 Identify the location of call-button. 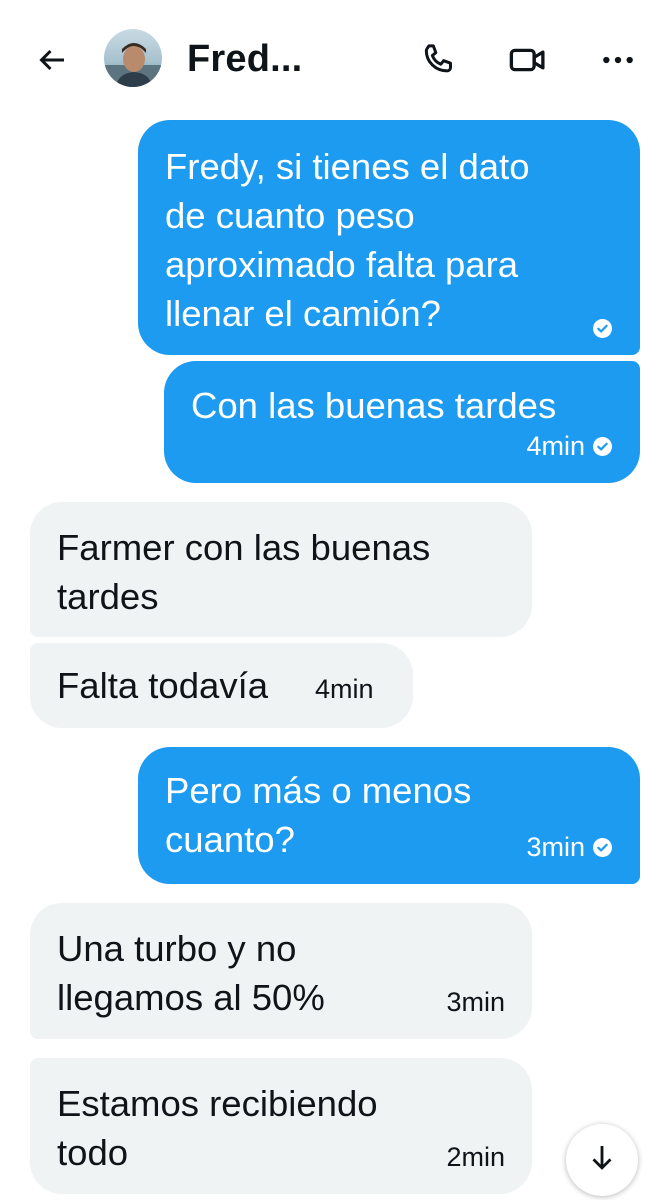
(438, 62).